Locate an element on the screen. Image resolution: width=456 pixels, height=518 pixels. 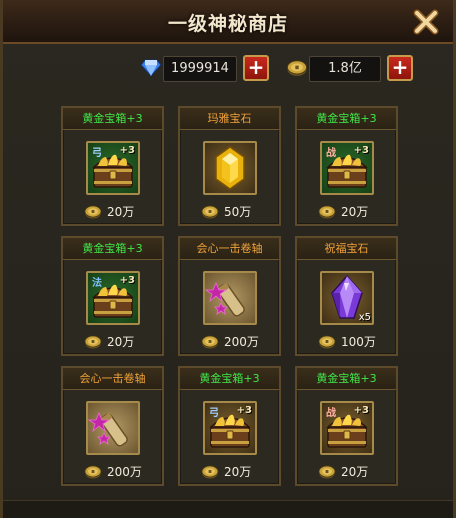
price-row: 50万 is located at coordinates (229, 212).